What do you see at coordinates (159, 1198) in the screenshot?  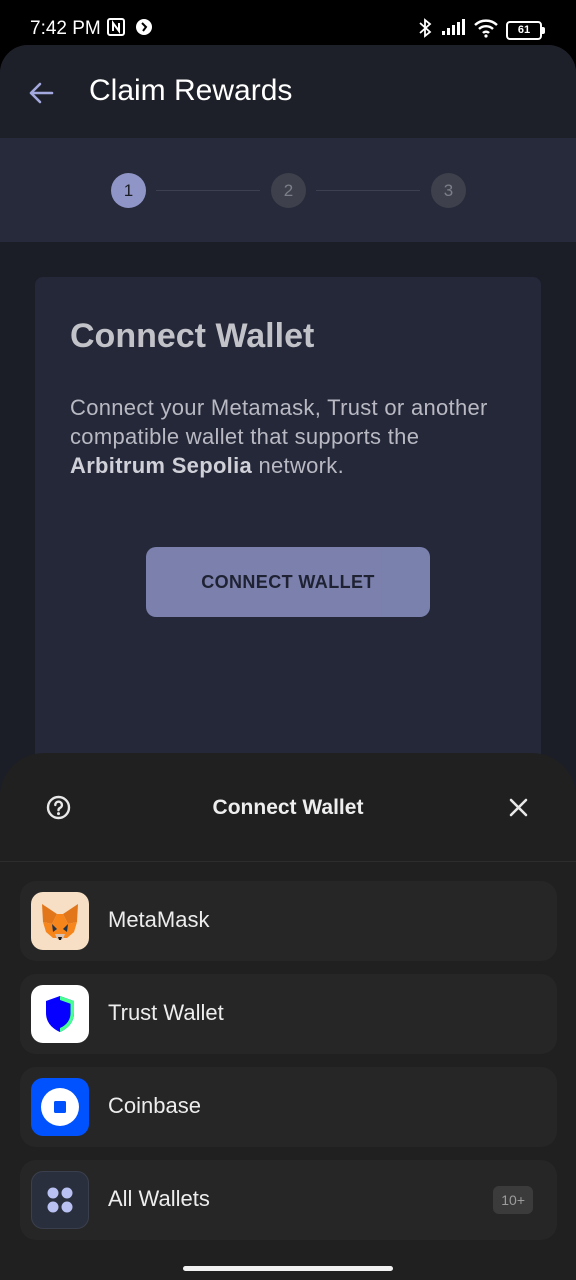 I see `wallet-name: All Wallets` at bounding box center [159, 1198].